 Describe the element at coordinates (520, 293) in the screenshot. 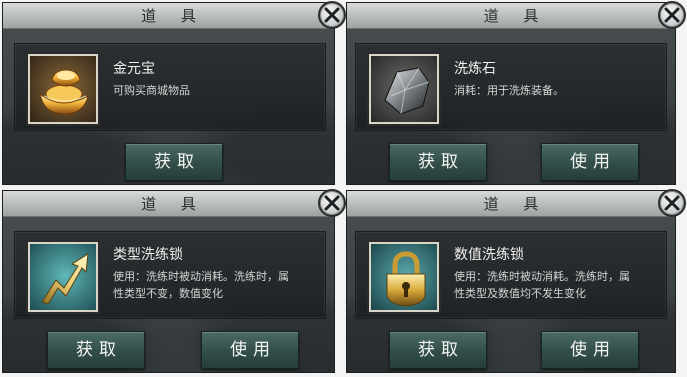

I see `item-description-line: 性类型及数值均不发生变化` at that location.